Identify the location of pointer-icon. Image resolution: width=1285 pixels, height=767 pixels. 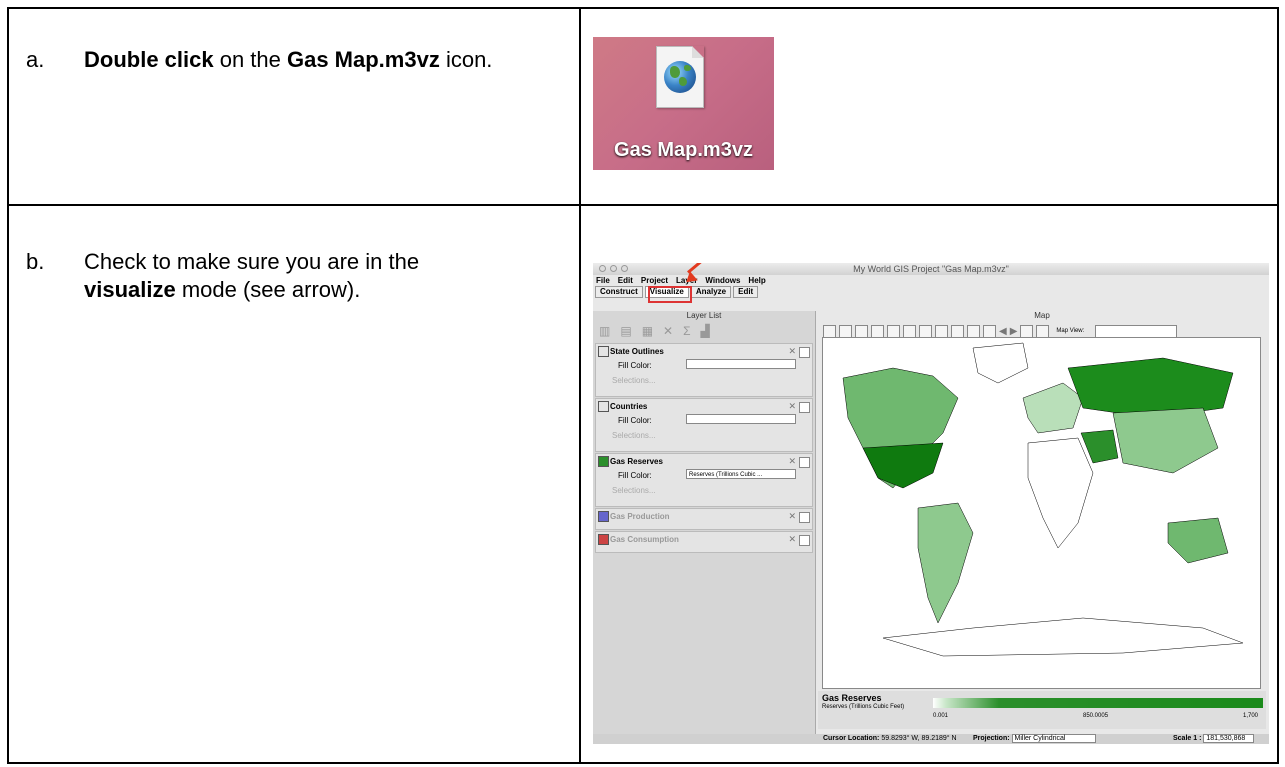
(829, 331).